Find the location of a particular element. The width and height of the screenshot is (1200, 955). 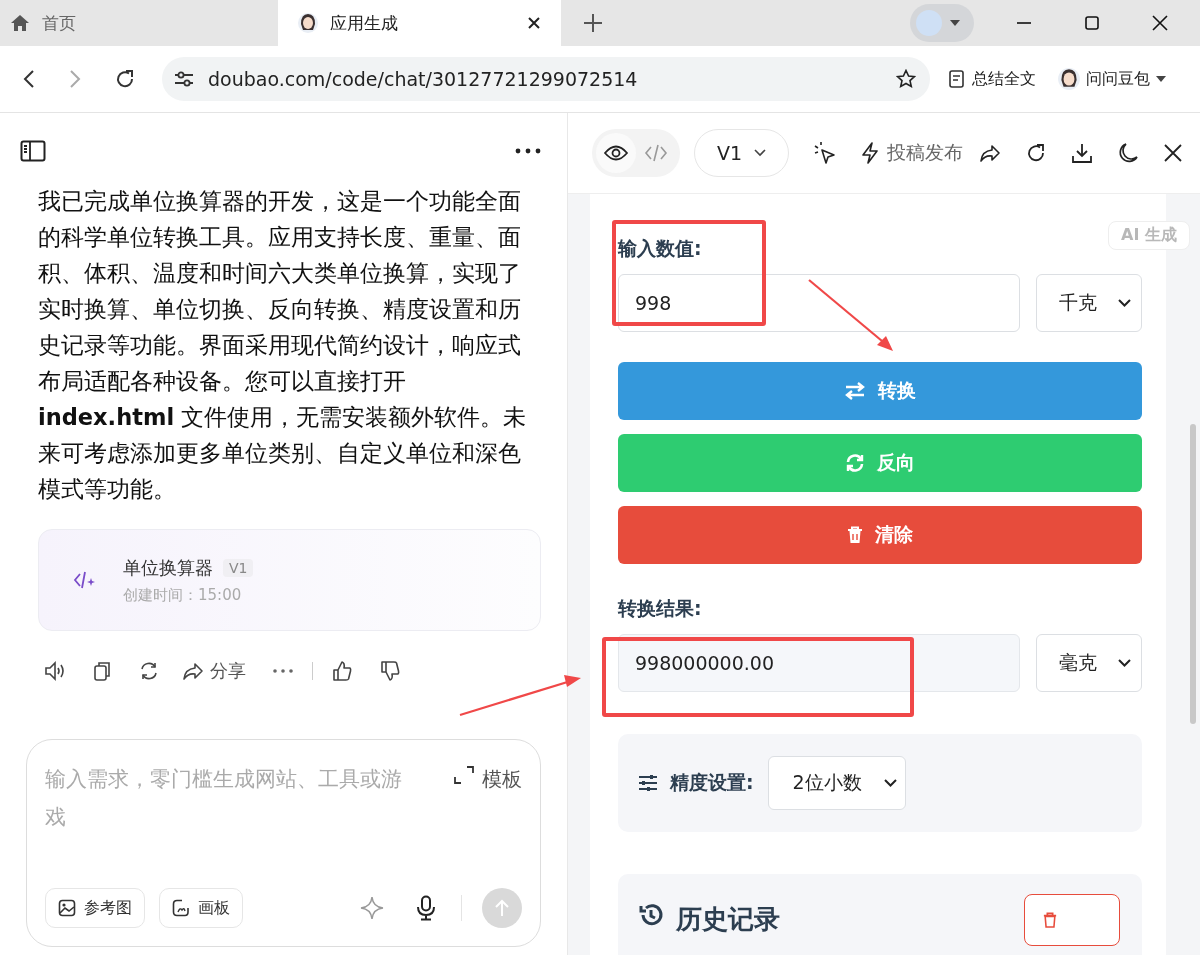

clear-button: 清除 is located at coordinates (880, 535).